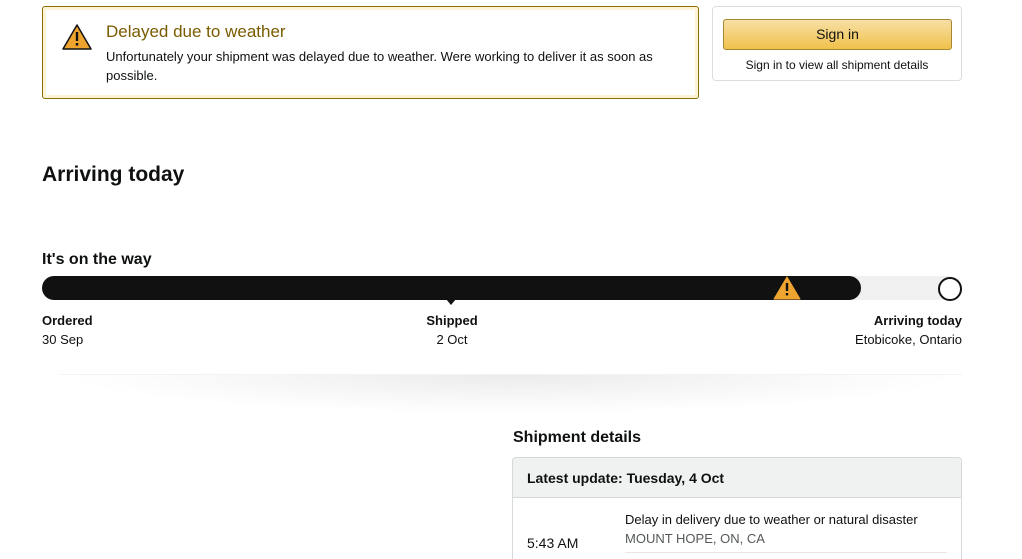 Image resolution: width=1022 pixels, height=559 pixels. I want to click on alert-title: Delayed due to weather, so click(196, 31).